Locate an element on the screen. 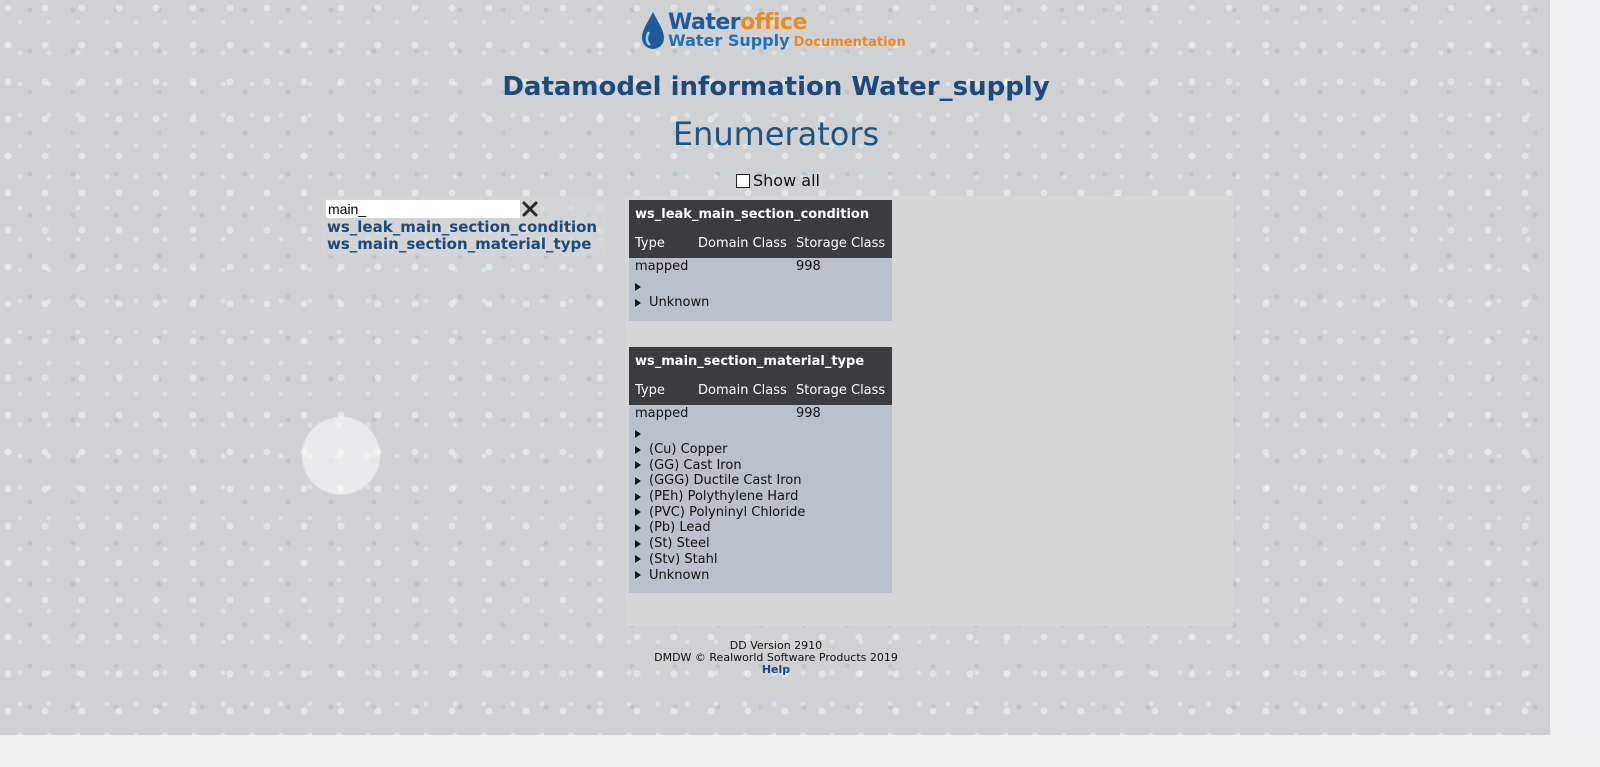  page-subtitle: Enumerators is located at coordinates (776, 134).